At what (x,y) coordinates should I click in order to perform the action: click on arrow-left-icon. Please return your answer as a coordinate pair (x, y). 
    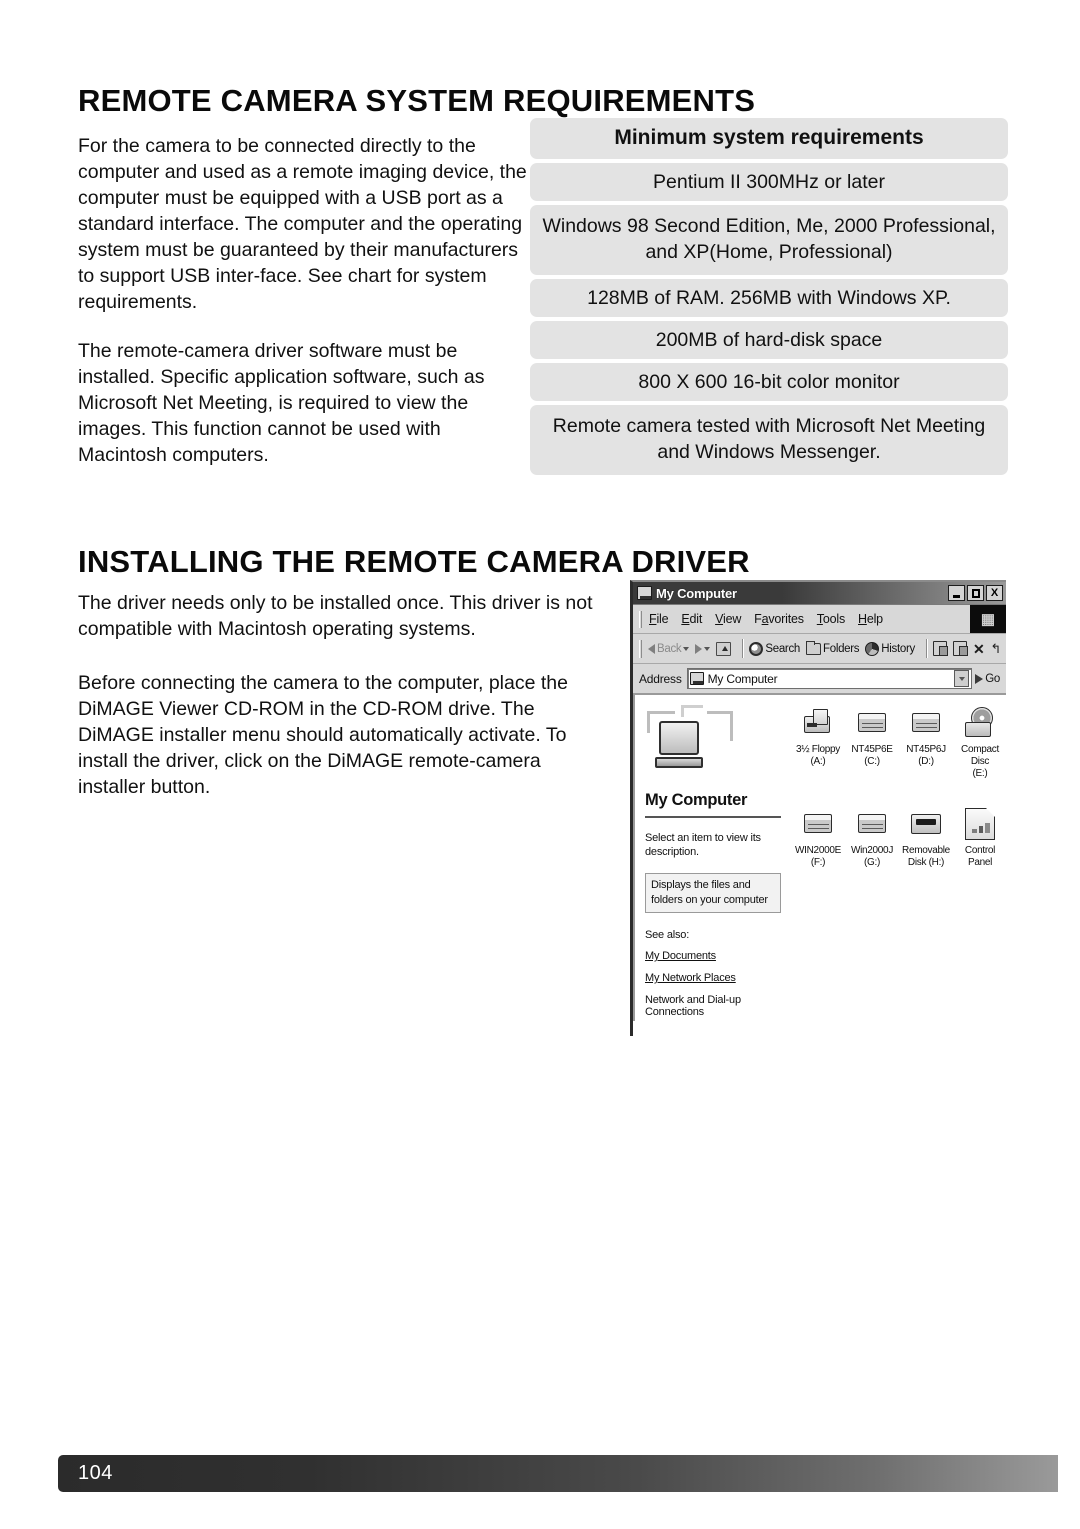
    Looking at the image, I should click on (651, 648).